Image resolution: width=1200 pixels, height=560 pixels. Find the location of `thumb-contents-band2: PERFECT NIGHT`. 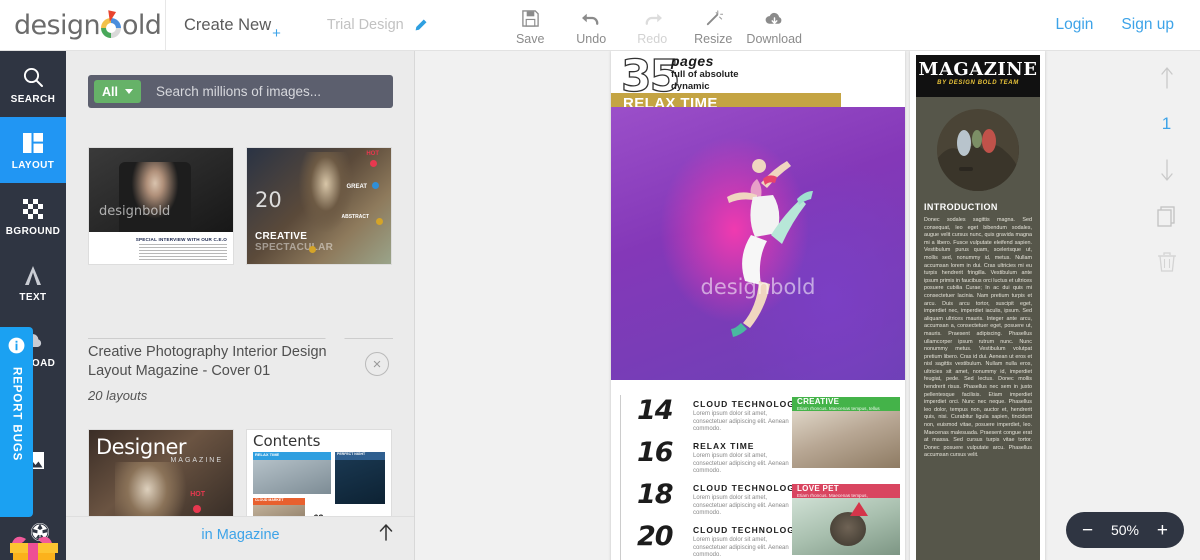

thumb-contents-band2: PERFECT NIGHT is located at coordinates (360, 456).